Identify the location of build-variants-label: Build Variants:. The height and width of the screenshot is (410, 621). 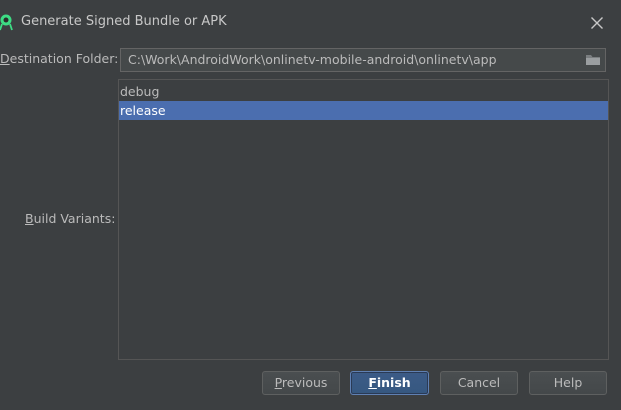
(70, 218).